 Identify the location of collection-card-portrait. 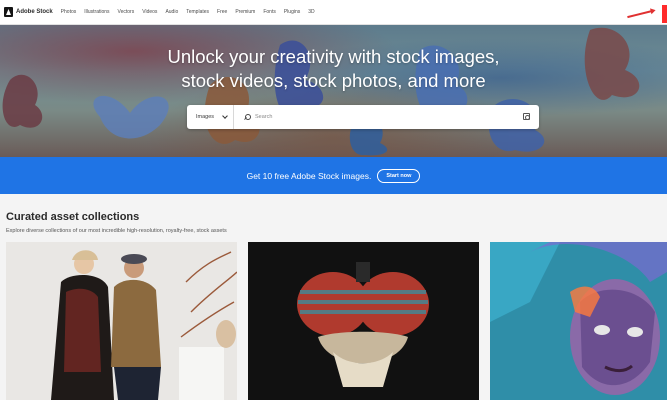
(578, 321).